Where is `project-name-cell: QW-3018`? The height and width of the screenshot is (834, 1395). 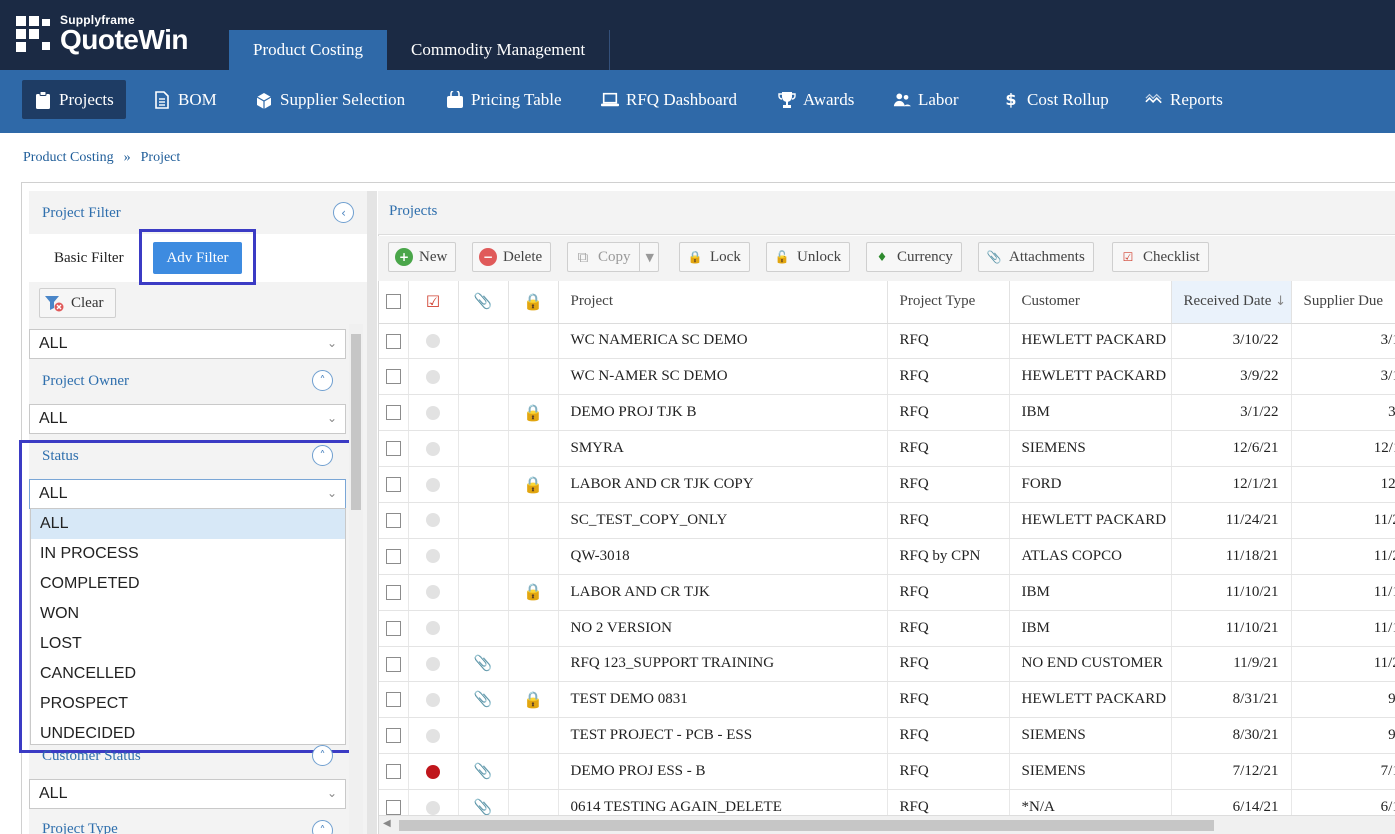 project-name-cell: QW-3018 is located at coordinates (723, 556).